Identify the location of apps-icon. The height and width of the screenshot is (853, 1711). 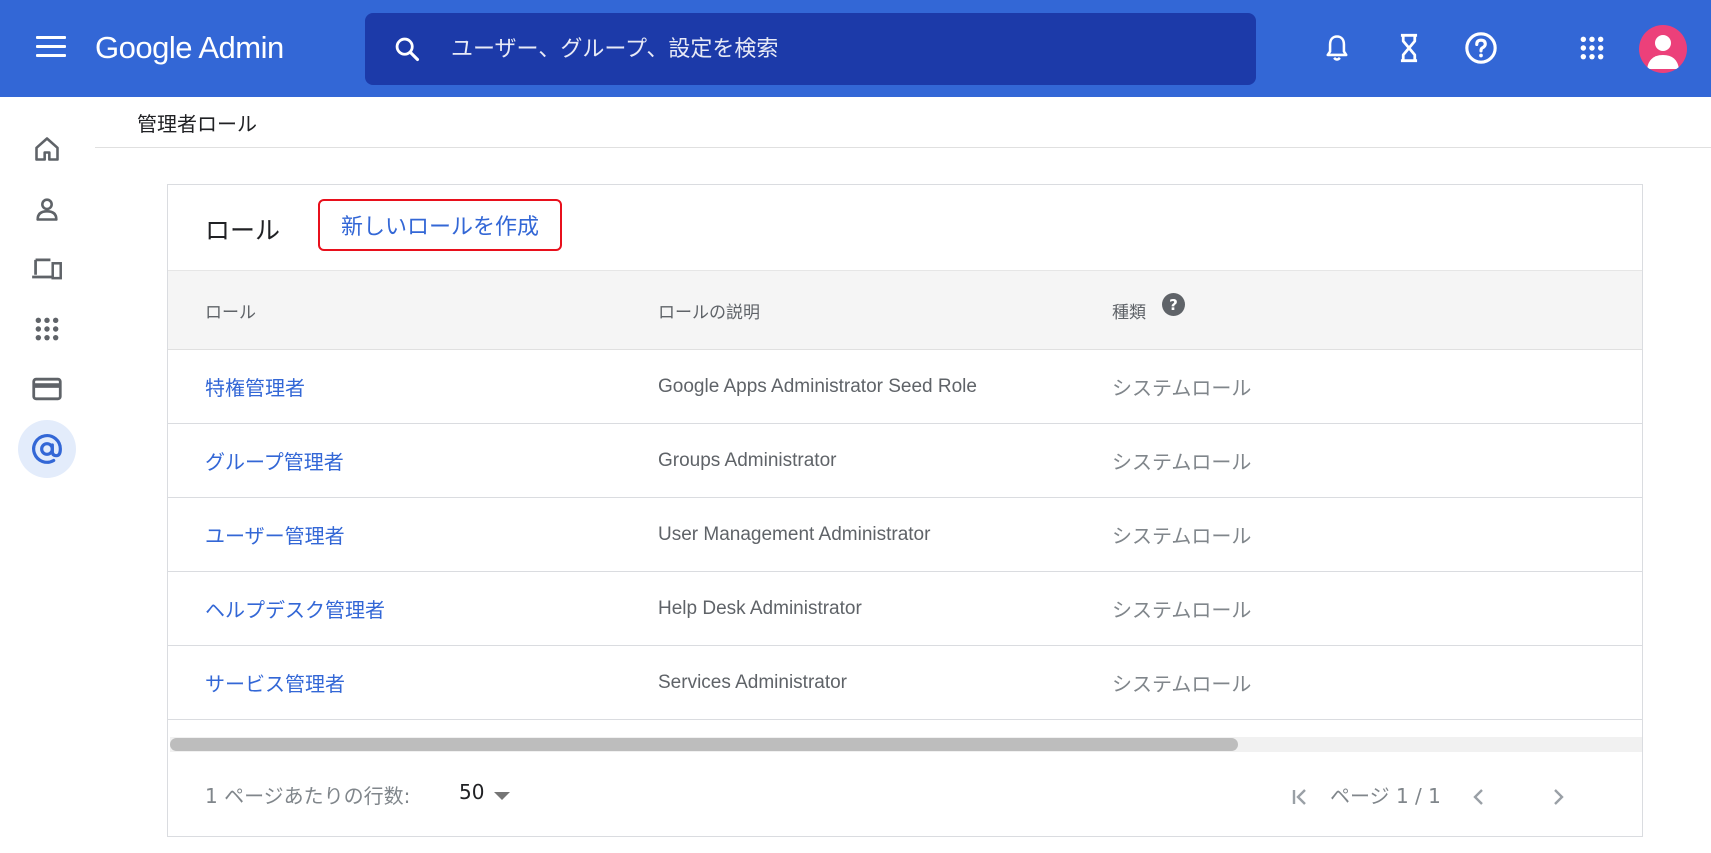
(47, 329).